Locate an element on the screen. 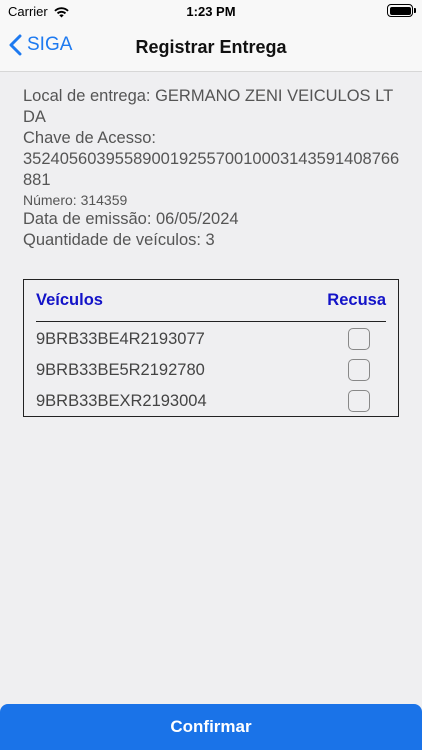  vehicle-vin: 9BRB33BE4R2193077 is located at coordinates (120, 339).